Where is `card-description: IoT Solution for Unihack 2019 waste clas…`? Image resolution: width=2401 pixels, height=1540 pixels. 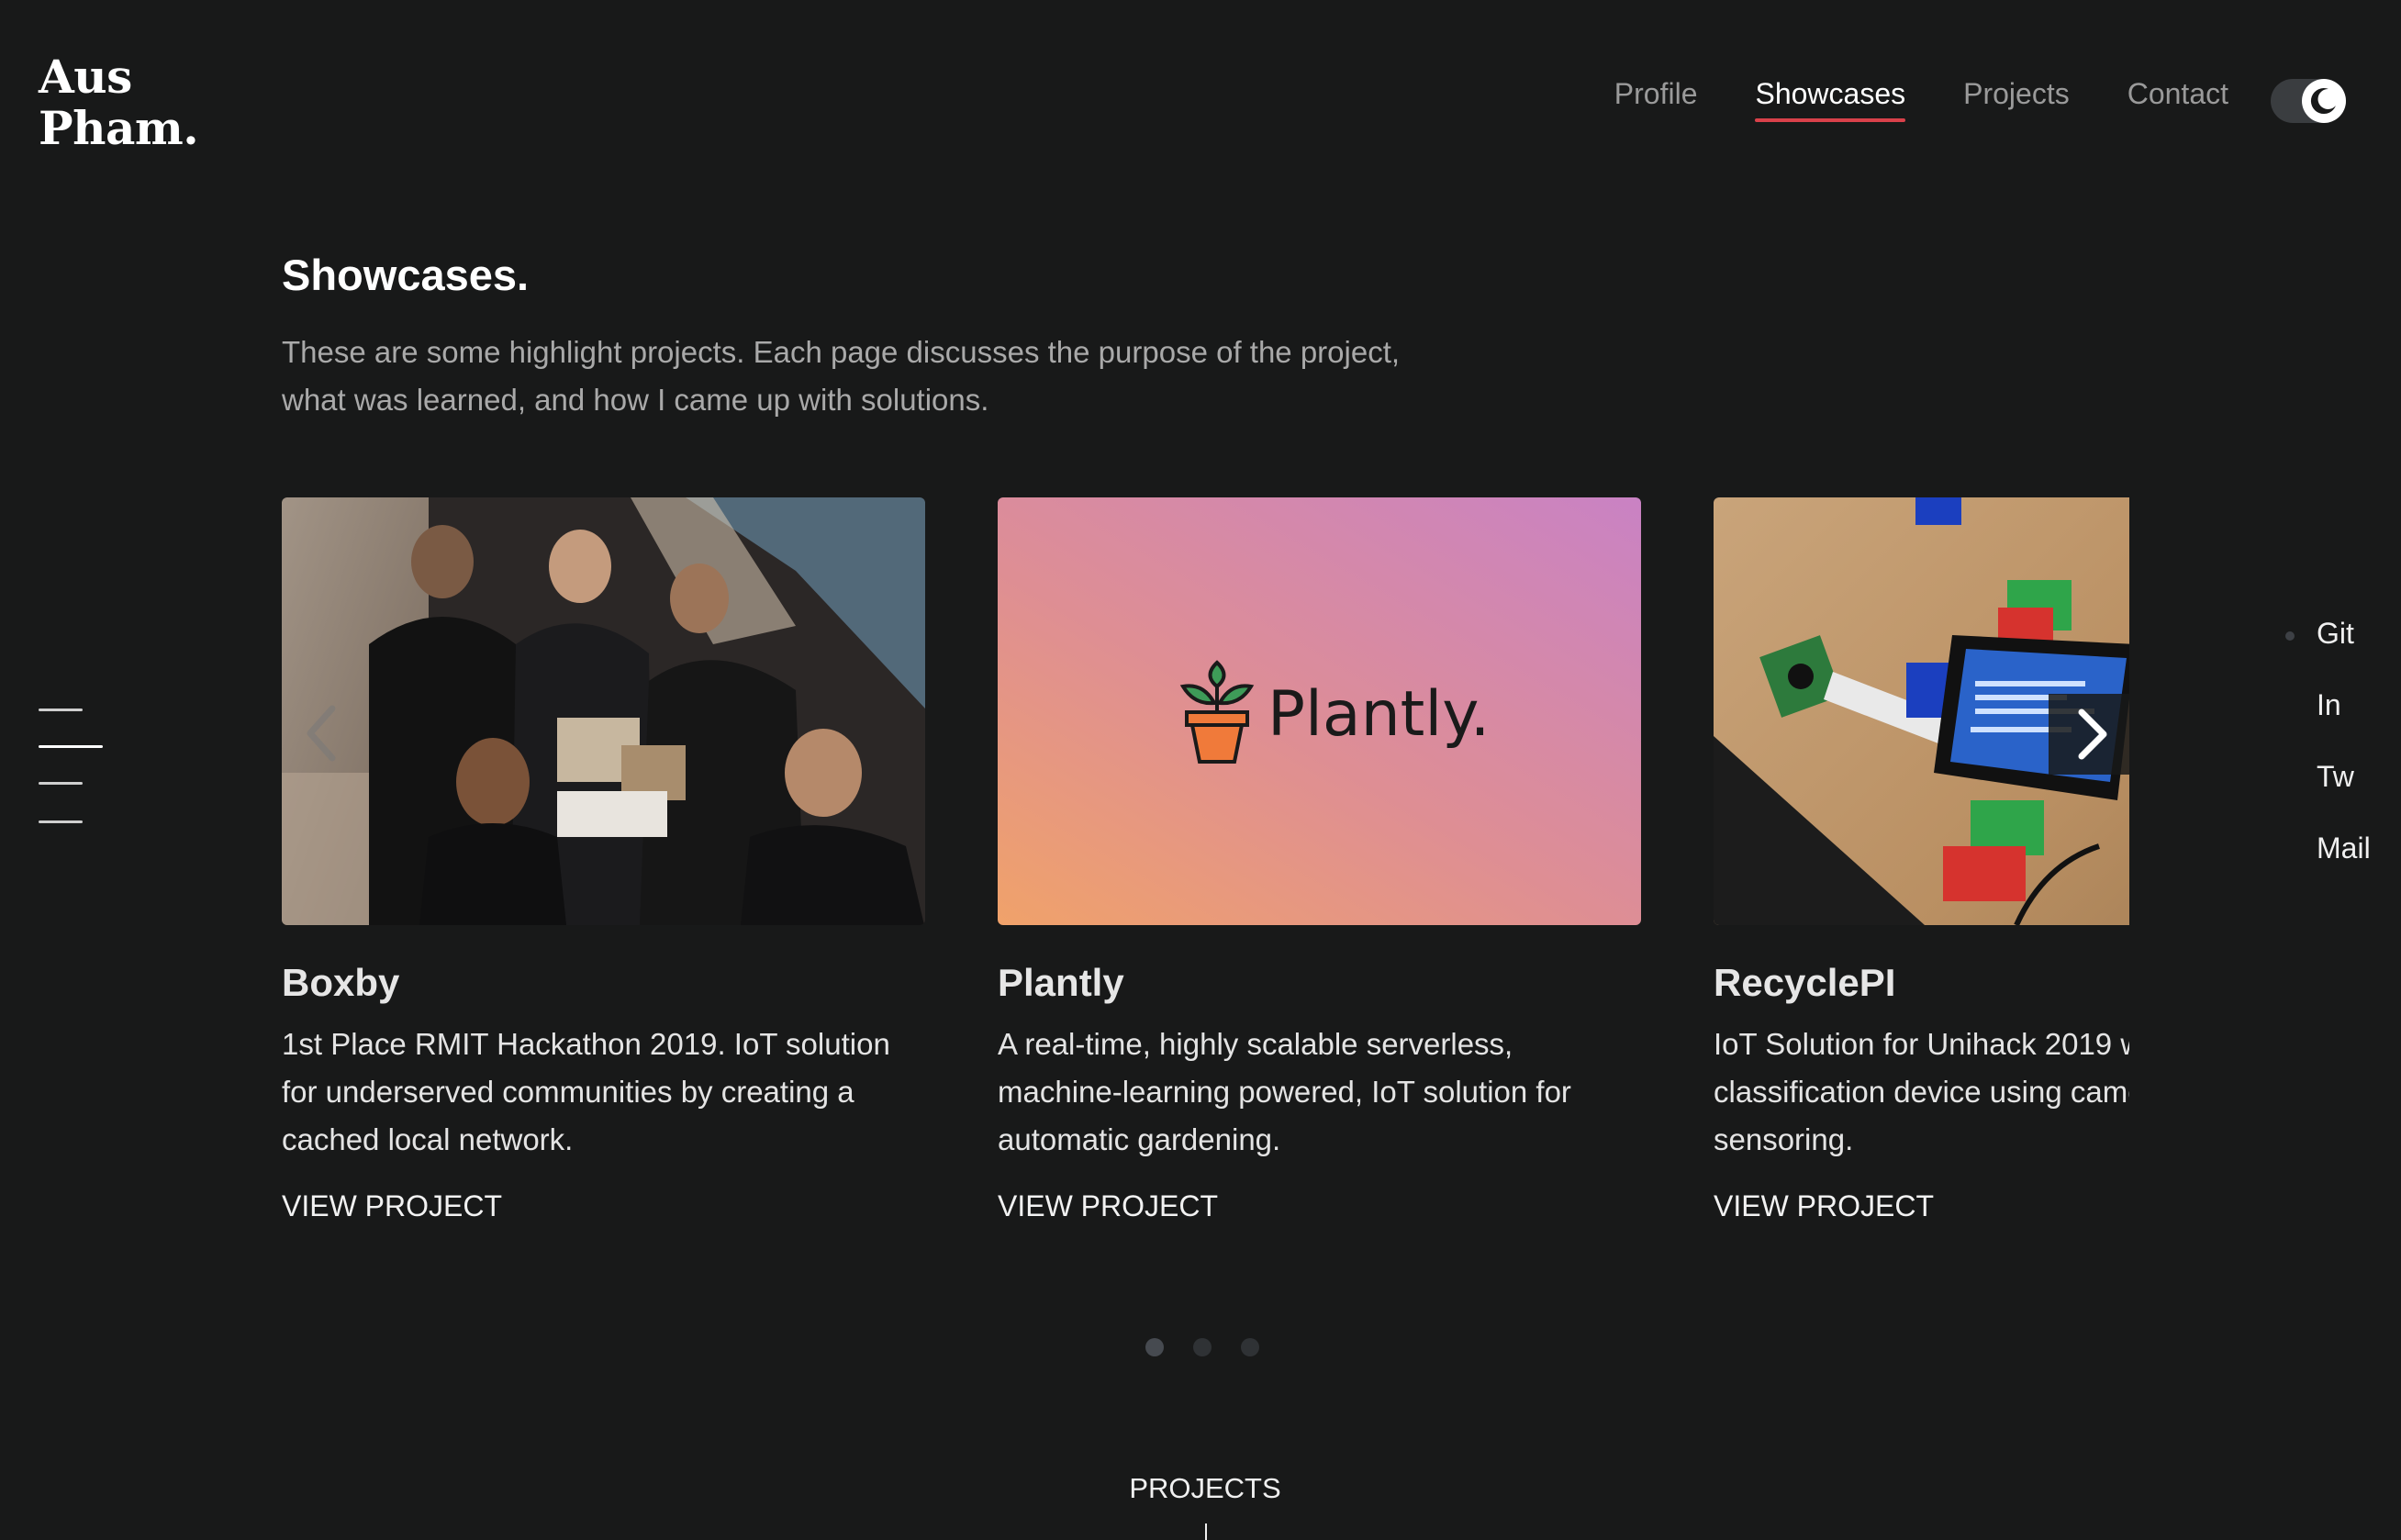 card-description: IoT Solution for Unihack 2019 waste clas… is located at coordinates (1921, 1092).